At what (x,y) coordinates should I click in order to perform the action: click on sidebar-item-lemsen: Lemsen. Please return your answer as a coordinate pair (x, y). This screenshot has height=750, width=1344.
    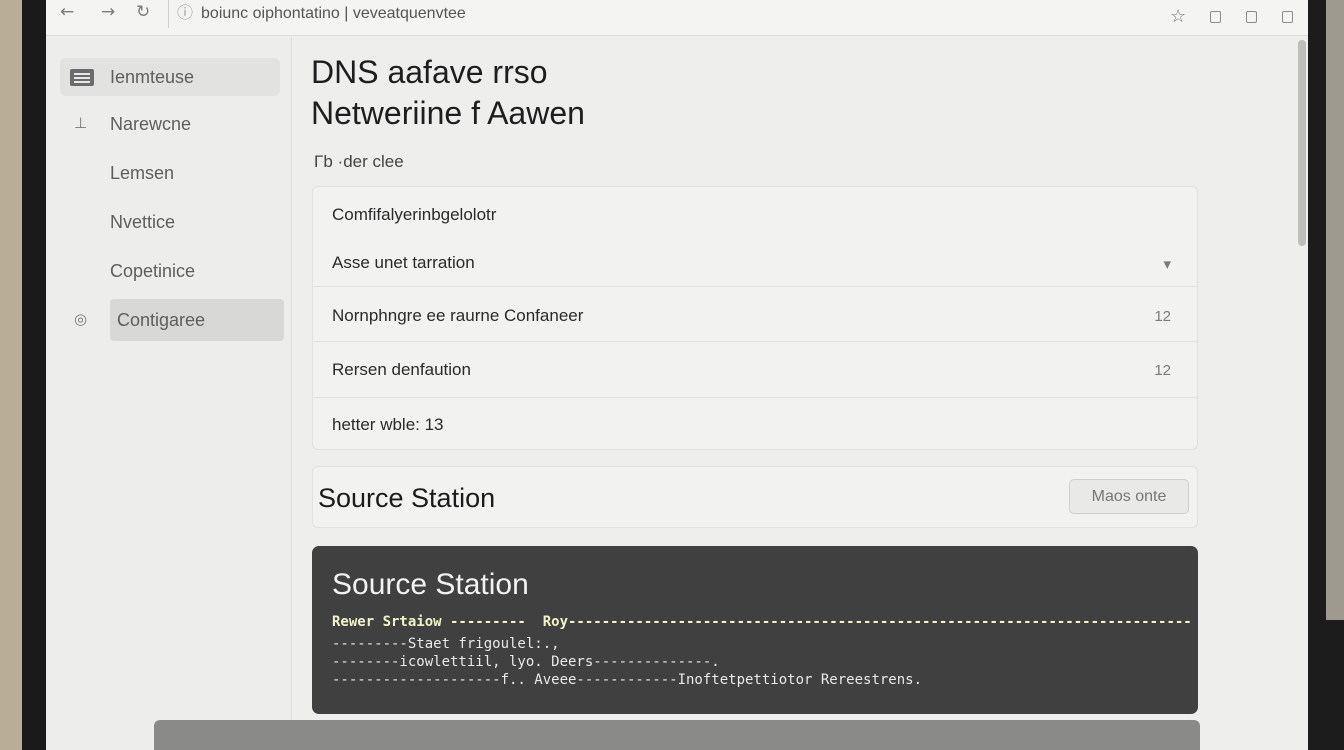
    Looking at the image, I should click on (170, 173).